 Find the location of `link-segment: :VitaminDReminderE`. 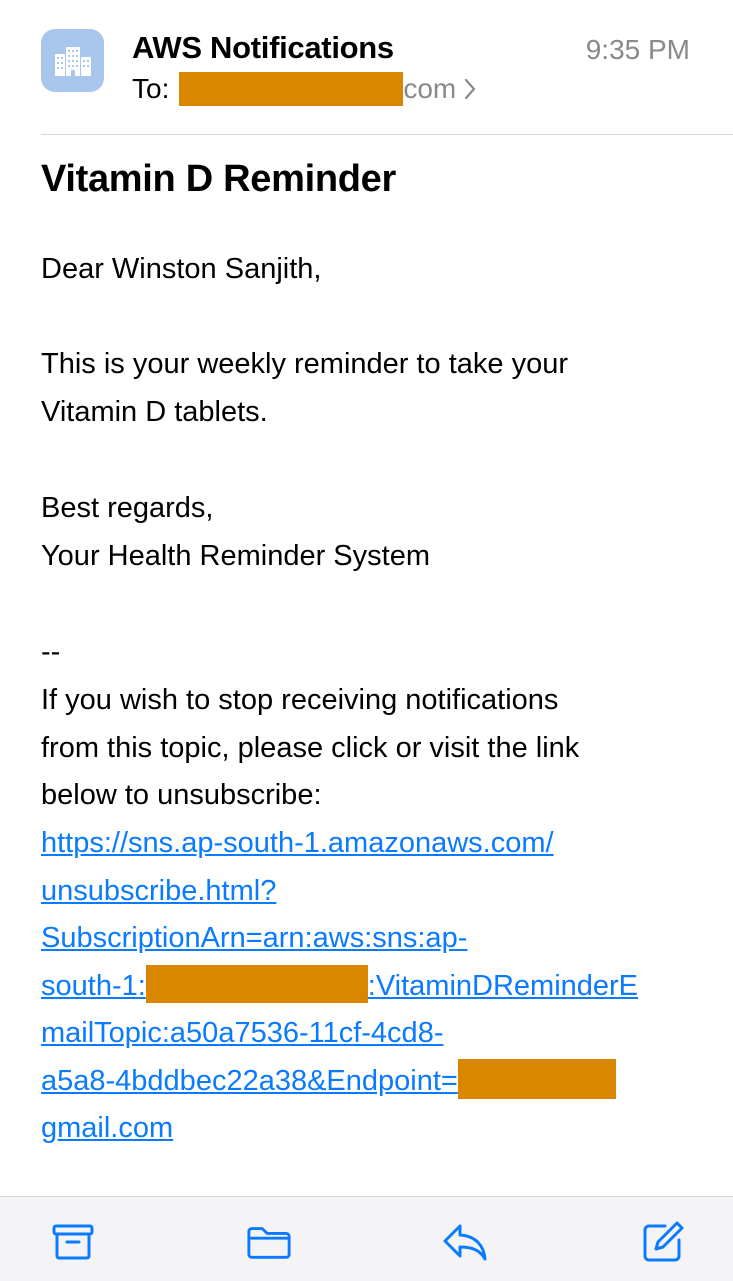

link-segment: :VitaminDReminderE is located at coordinates (503, 986).